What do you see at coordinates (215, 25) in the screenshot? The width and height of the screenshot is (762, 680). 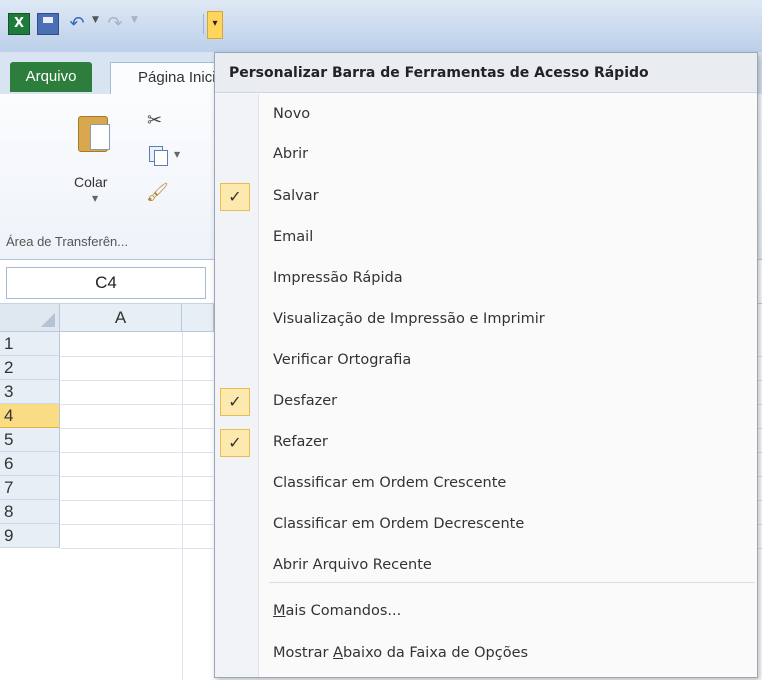 I see `customize-qat-dropdown-button: ▾` at bounding box center [215, 25].